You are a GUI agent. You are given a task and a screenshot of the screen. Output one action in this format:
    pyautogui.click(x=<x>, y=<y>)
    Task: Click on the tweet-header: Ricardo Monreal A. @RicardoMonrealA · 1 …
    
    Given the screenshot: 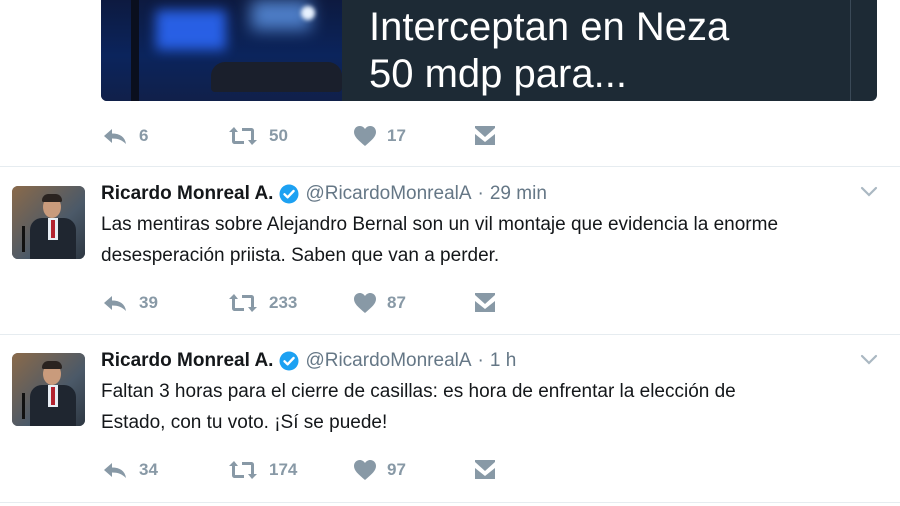 What is the action you would take?
    pyautogui.click(x=308, y=361)
    